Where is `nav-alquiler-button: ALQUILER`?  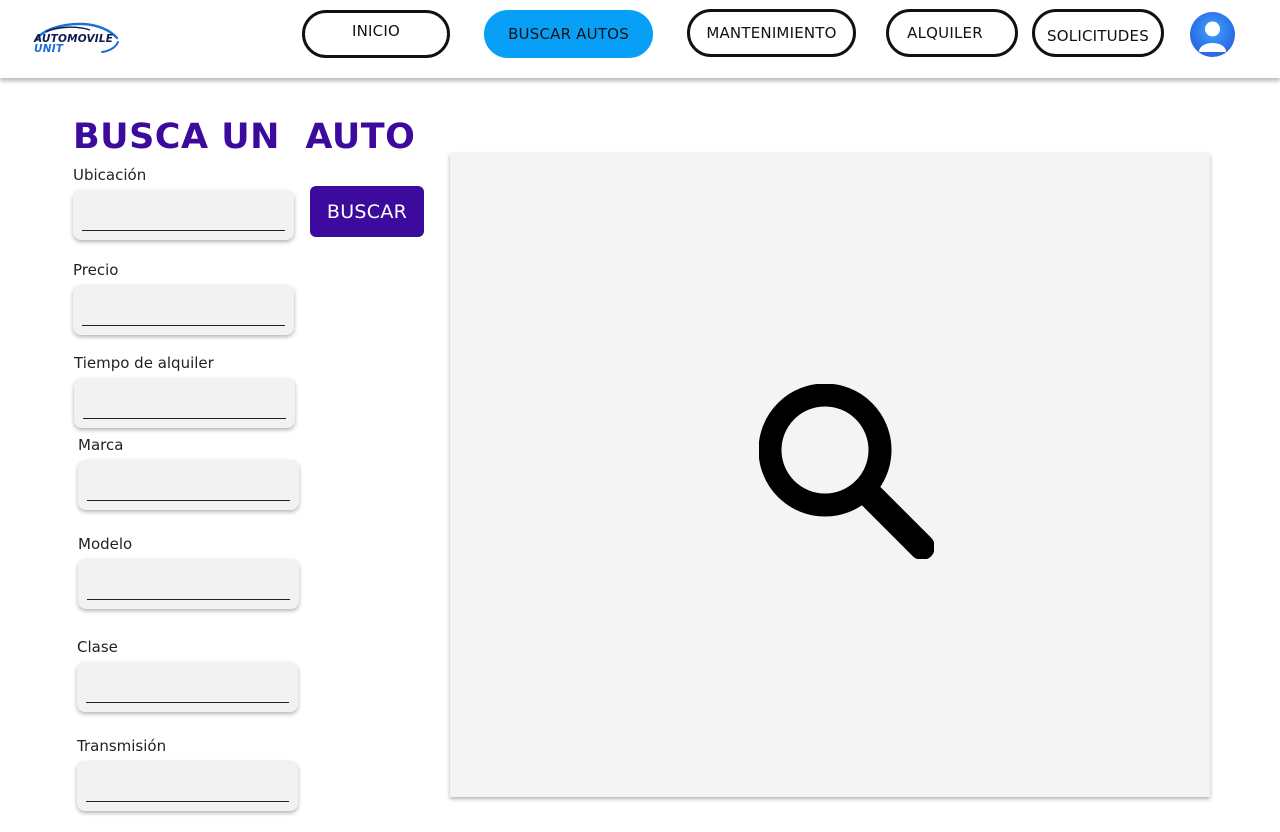
nav-alquiler-button: ALQUILER is located at coordinates (952, 33).